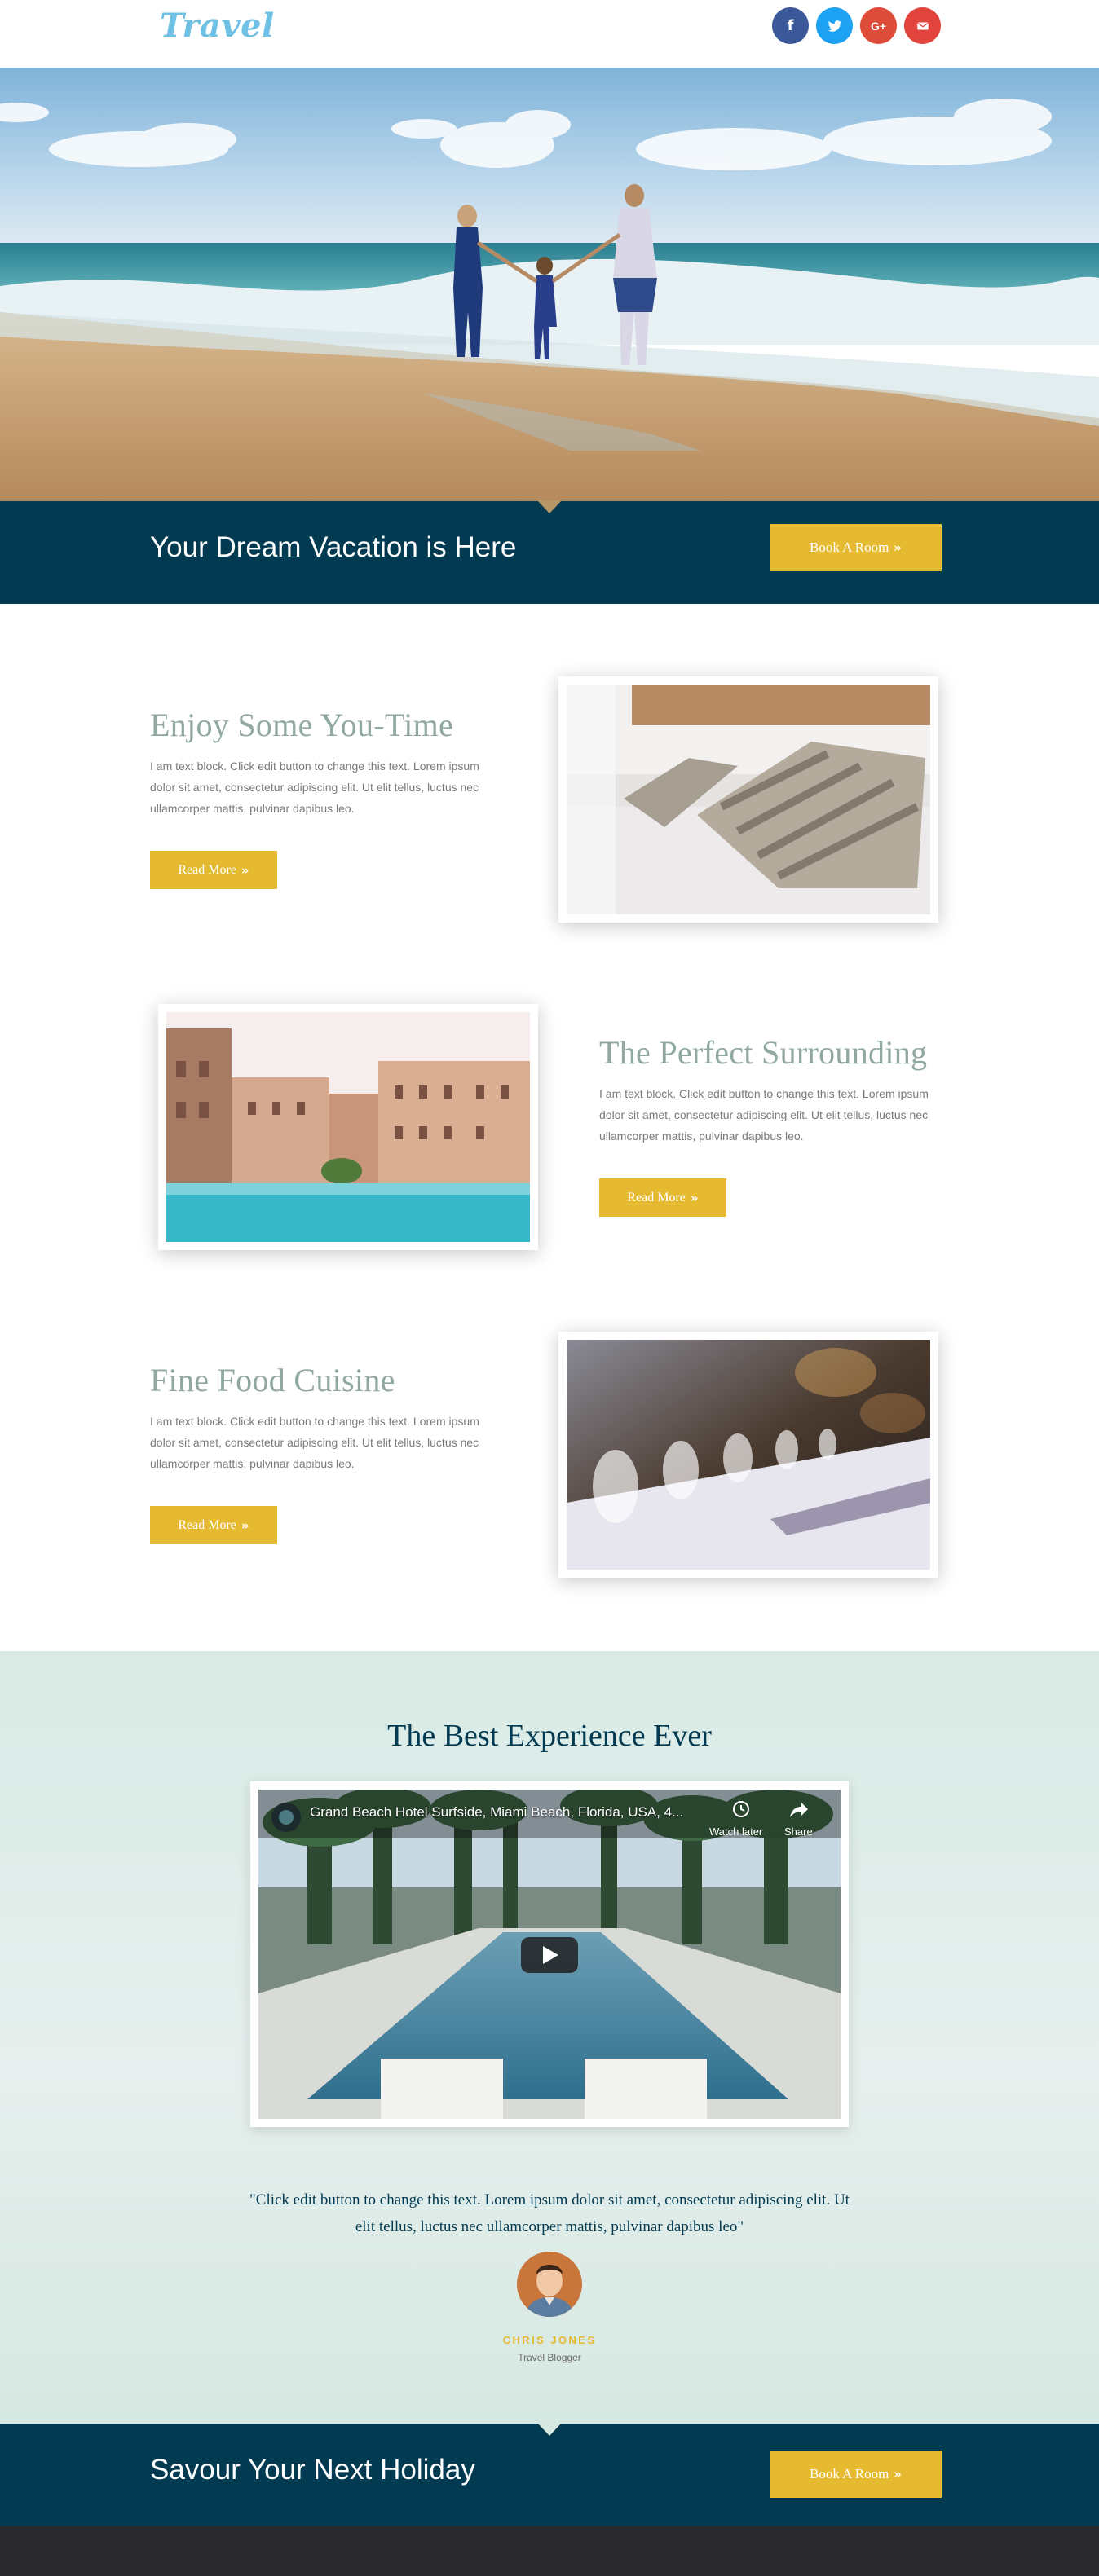 This screenshot has height=2576, width=1099. I want to click on facebook-icon: f, so click(790, 25).